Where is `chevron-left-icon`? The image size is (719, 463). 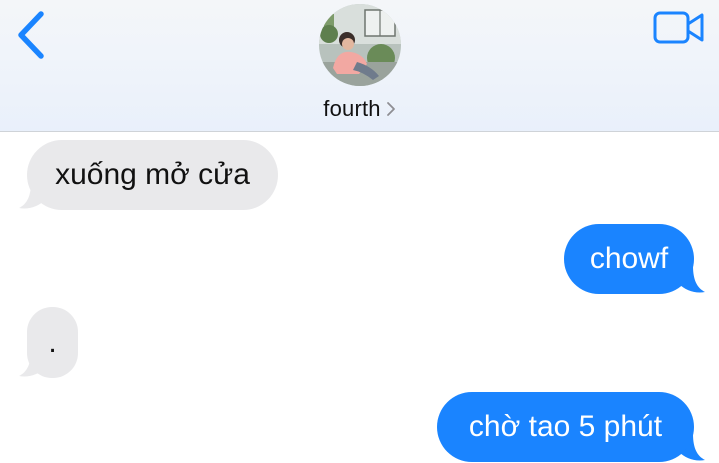 chevron-left-icon is located at coordinates (31, 35).